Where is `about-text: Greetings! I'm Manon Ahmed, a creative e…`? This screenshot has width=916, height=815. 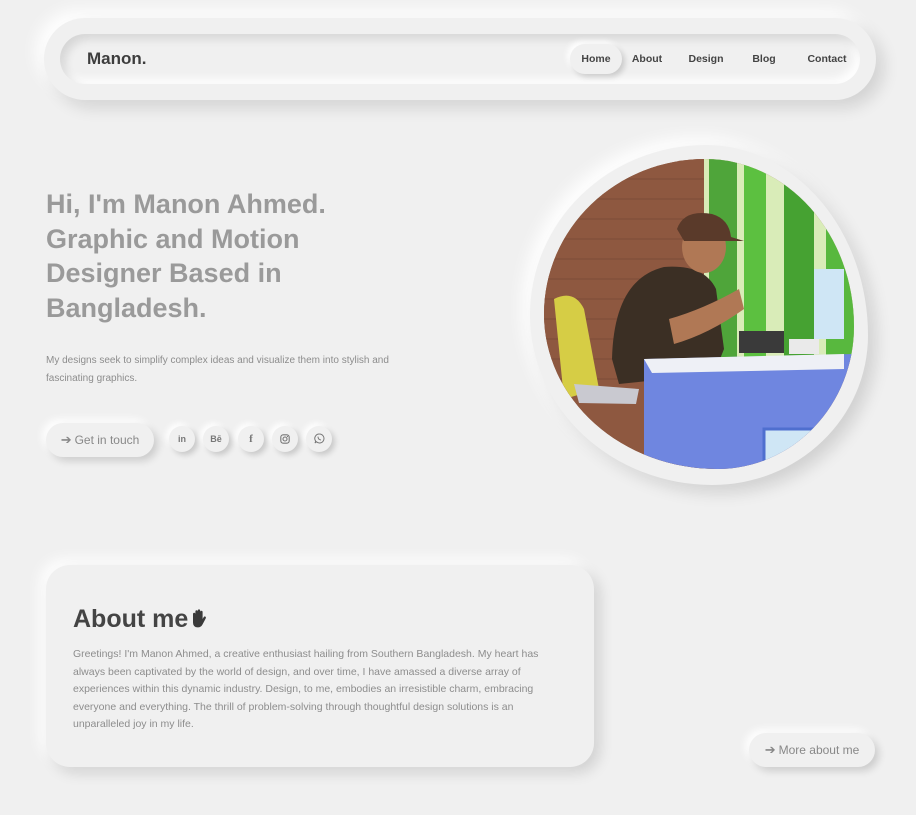
about-text: Greetings! I'm Manon Ahmed, a creative e… is located at coordinates (306, 689).